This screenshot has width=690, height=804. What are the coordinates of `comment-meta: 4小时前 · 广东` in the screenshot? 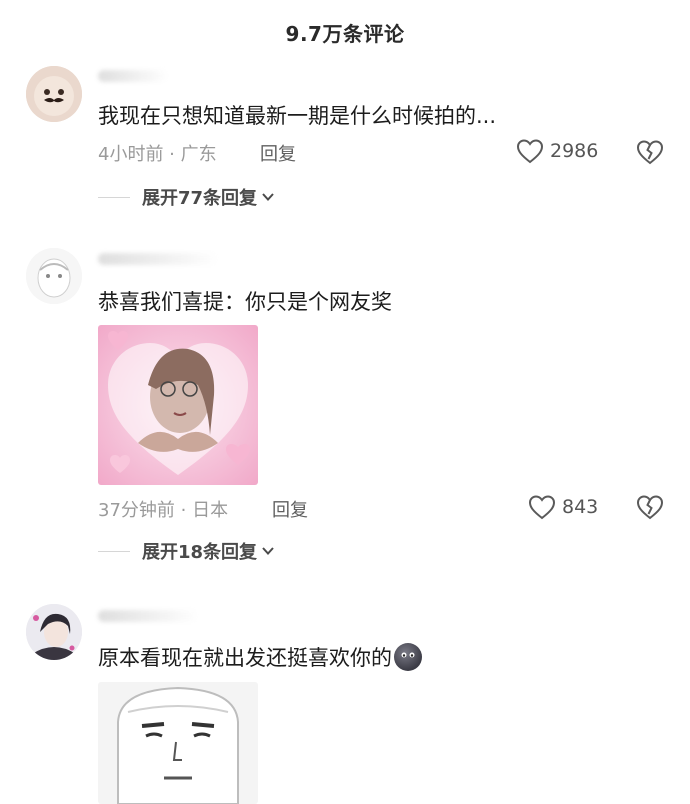 It's located at (157, 154).